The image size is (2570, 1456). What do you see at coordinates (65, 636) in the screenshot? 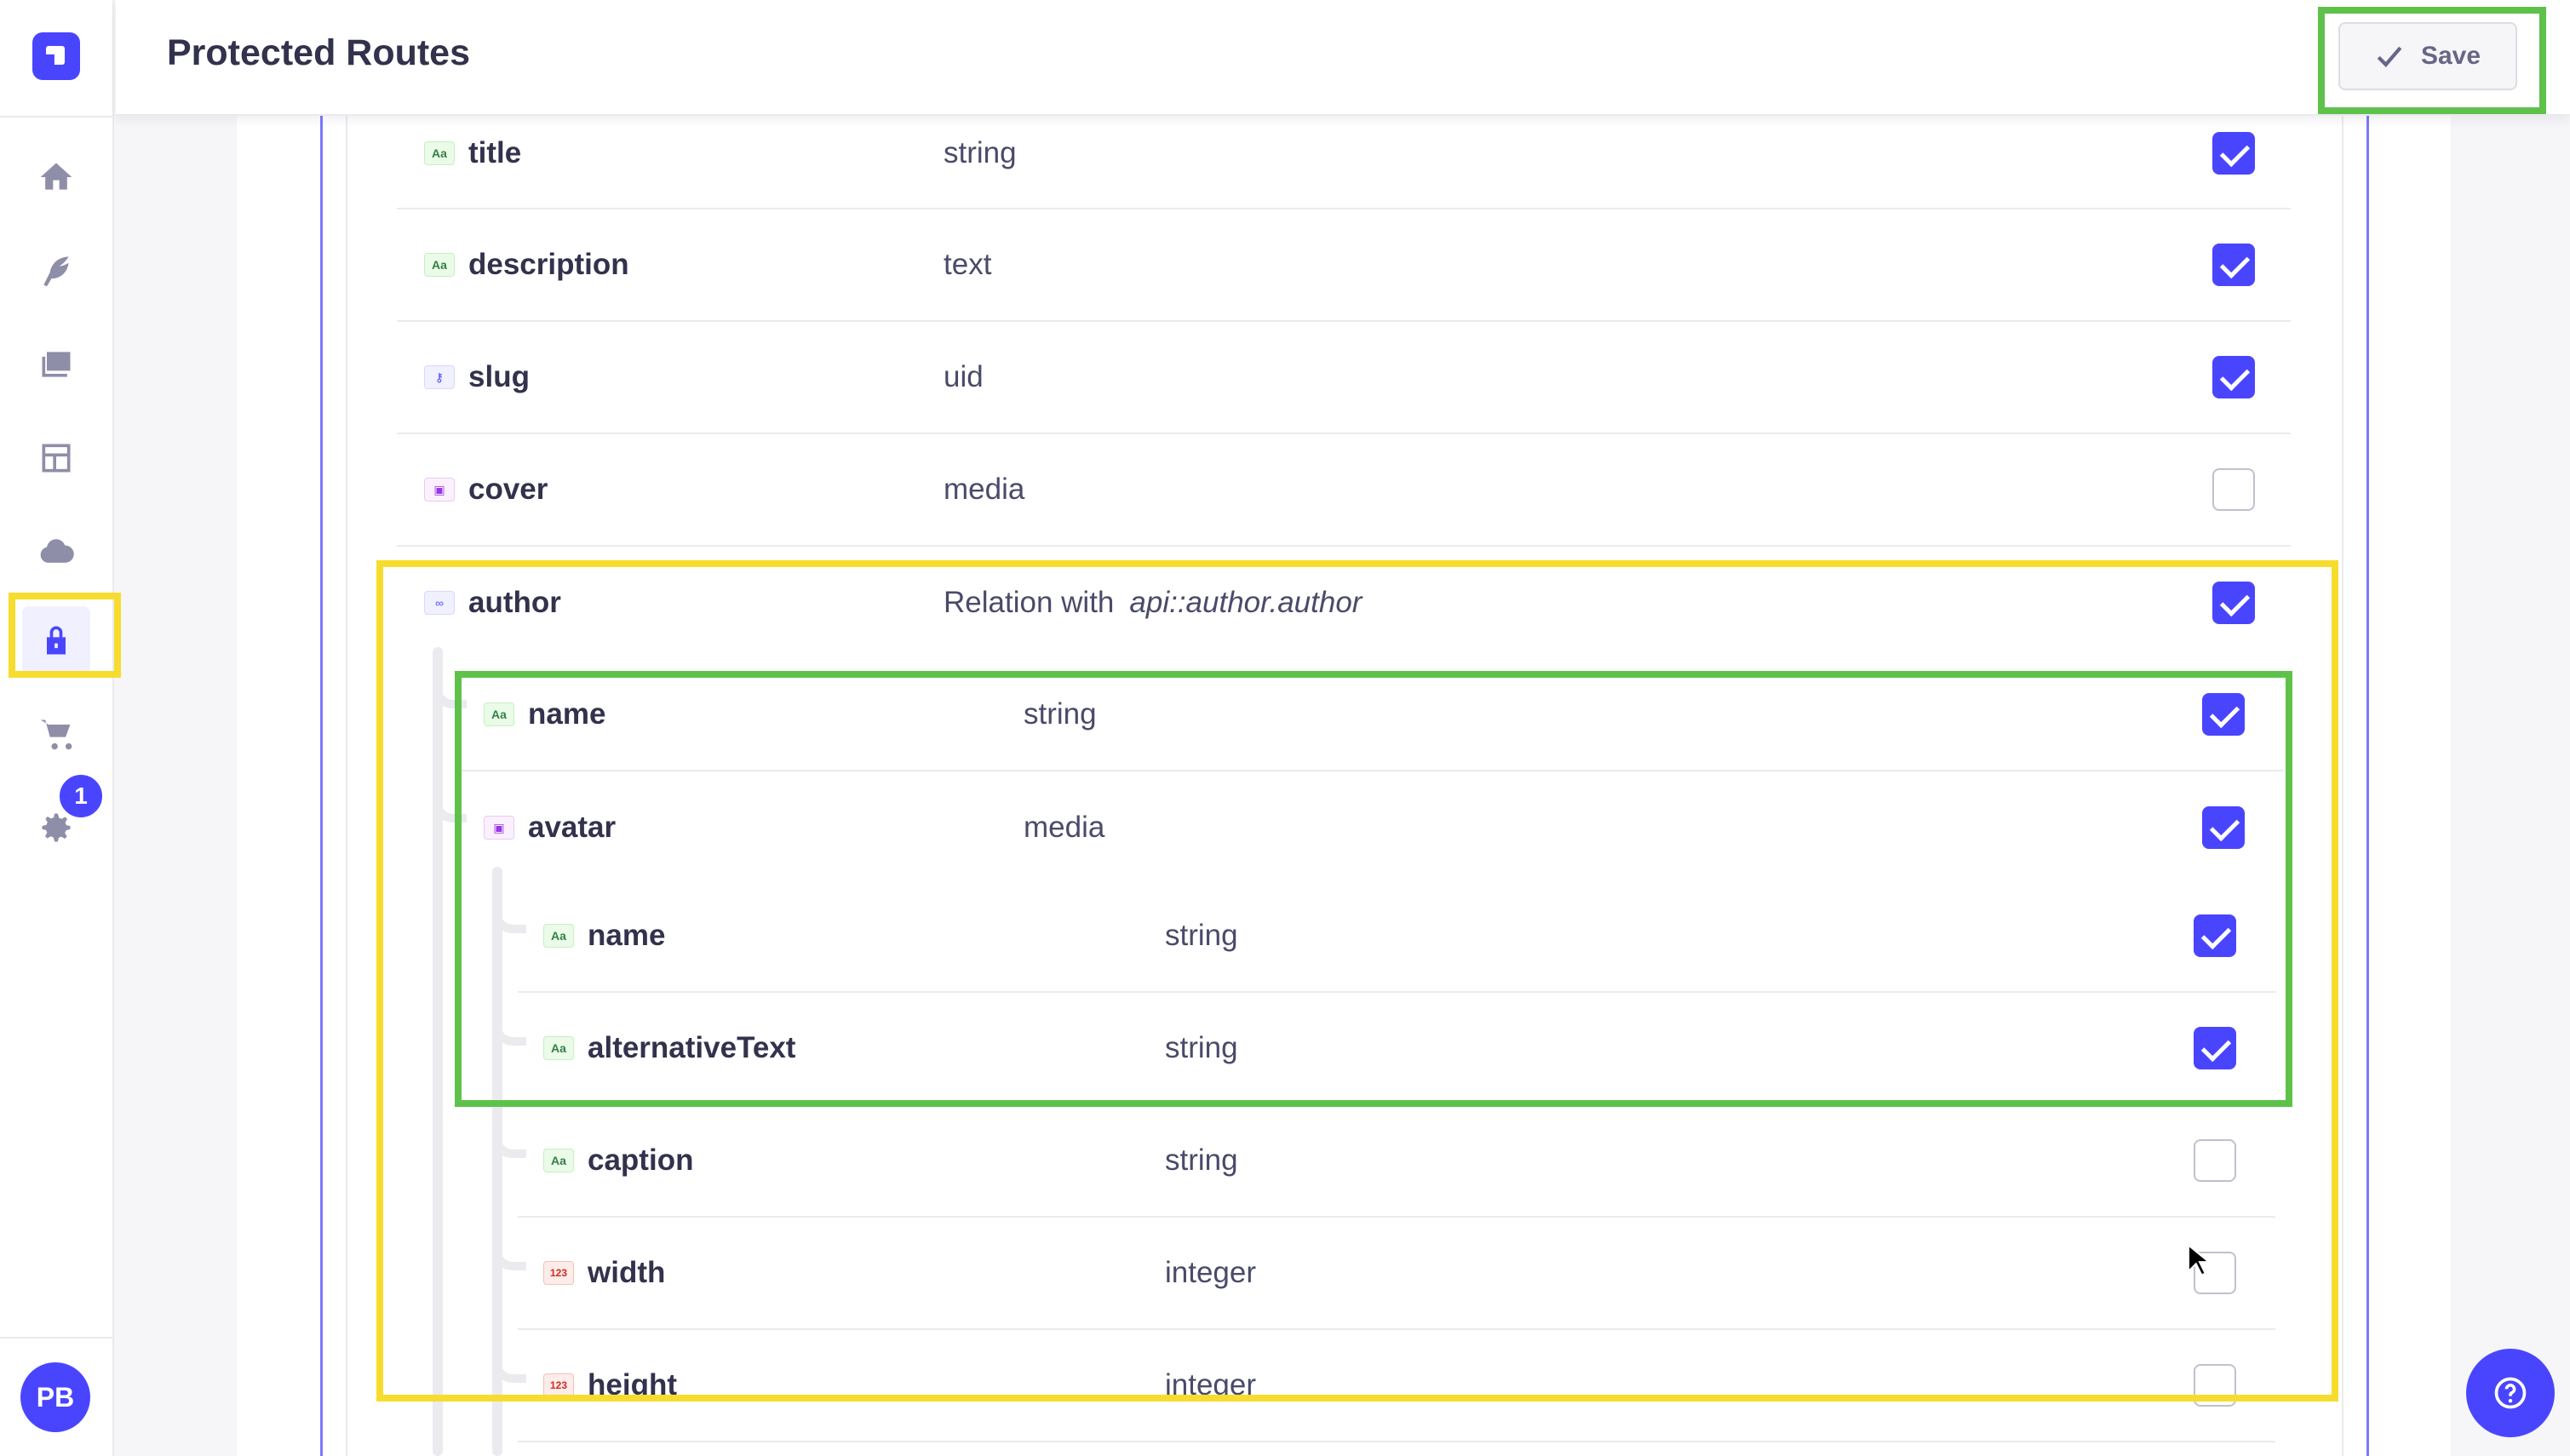
I see `sidebar-lock-highlight-box` at bounding box center [65, 636].